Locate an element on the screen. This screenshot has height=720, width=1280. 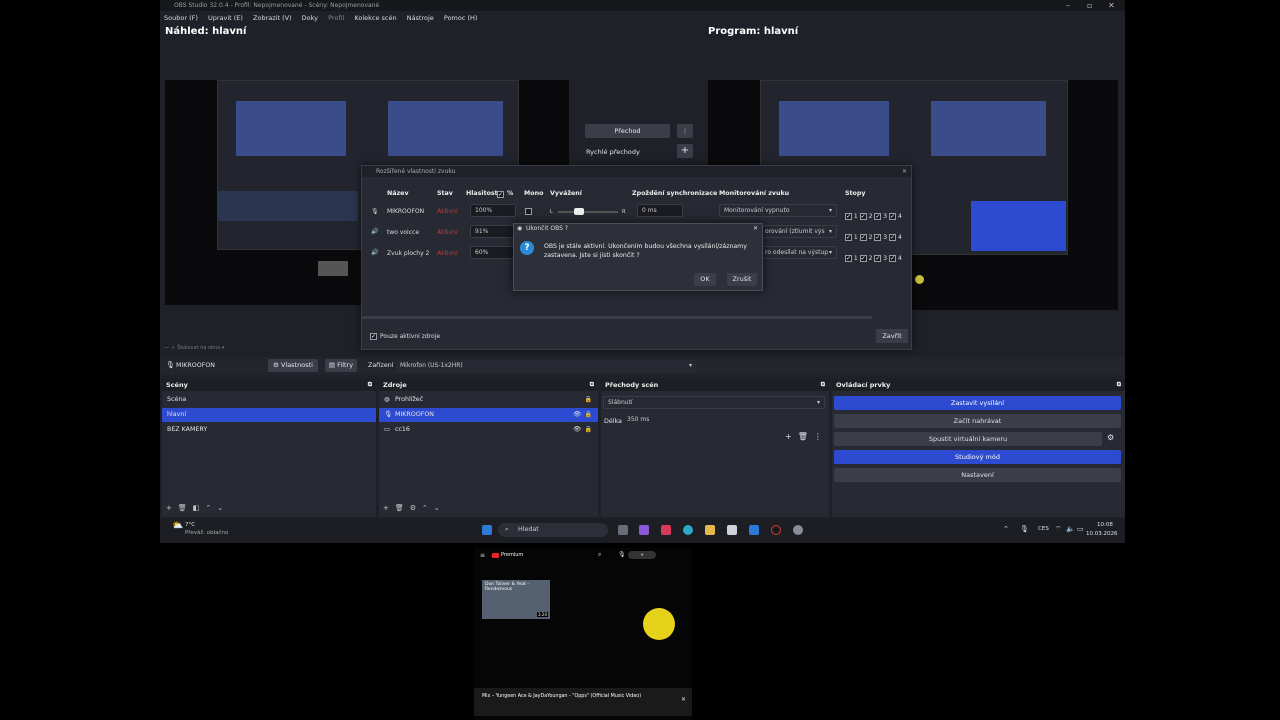
device-select: Mikrofon (US-1x2HR) ▾ is located at coordinates (546, 366).